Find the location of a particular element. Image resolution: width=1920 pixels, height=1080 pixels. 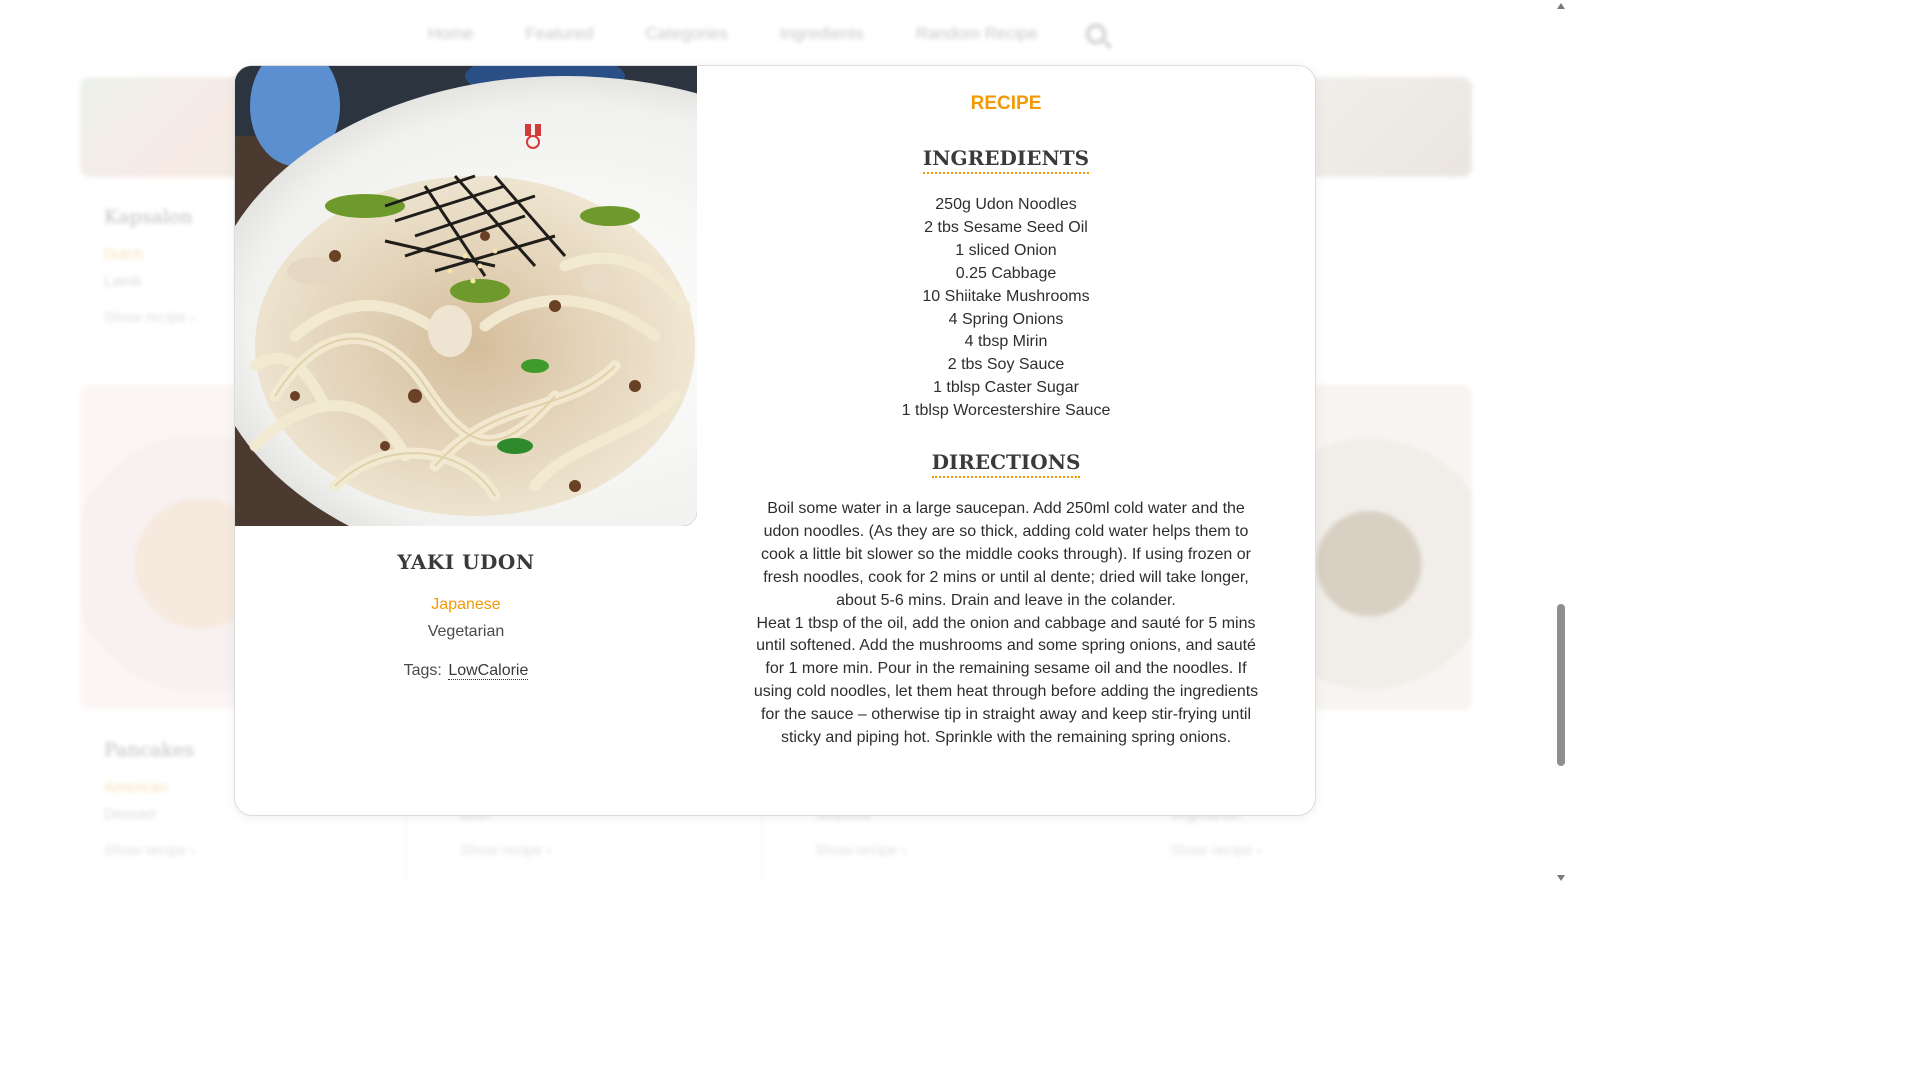

search-icon is located at coordinates (1095, 34).